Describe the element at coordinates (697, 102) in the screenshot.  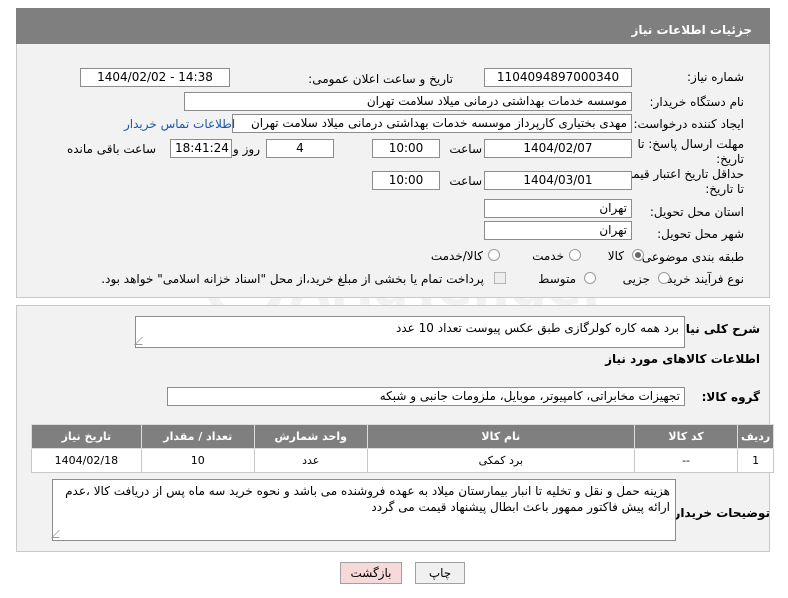
I see `buyer-org-label: نام دستگاه خریدار:` at that location.